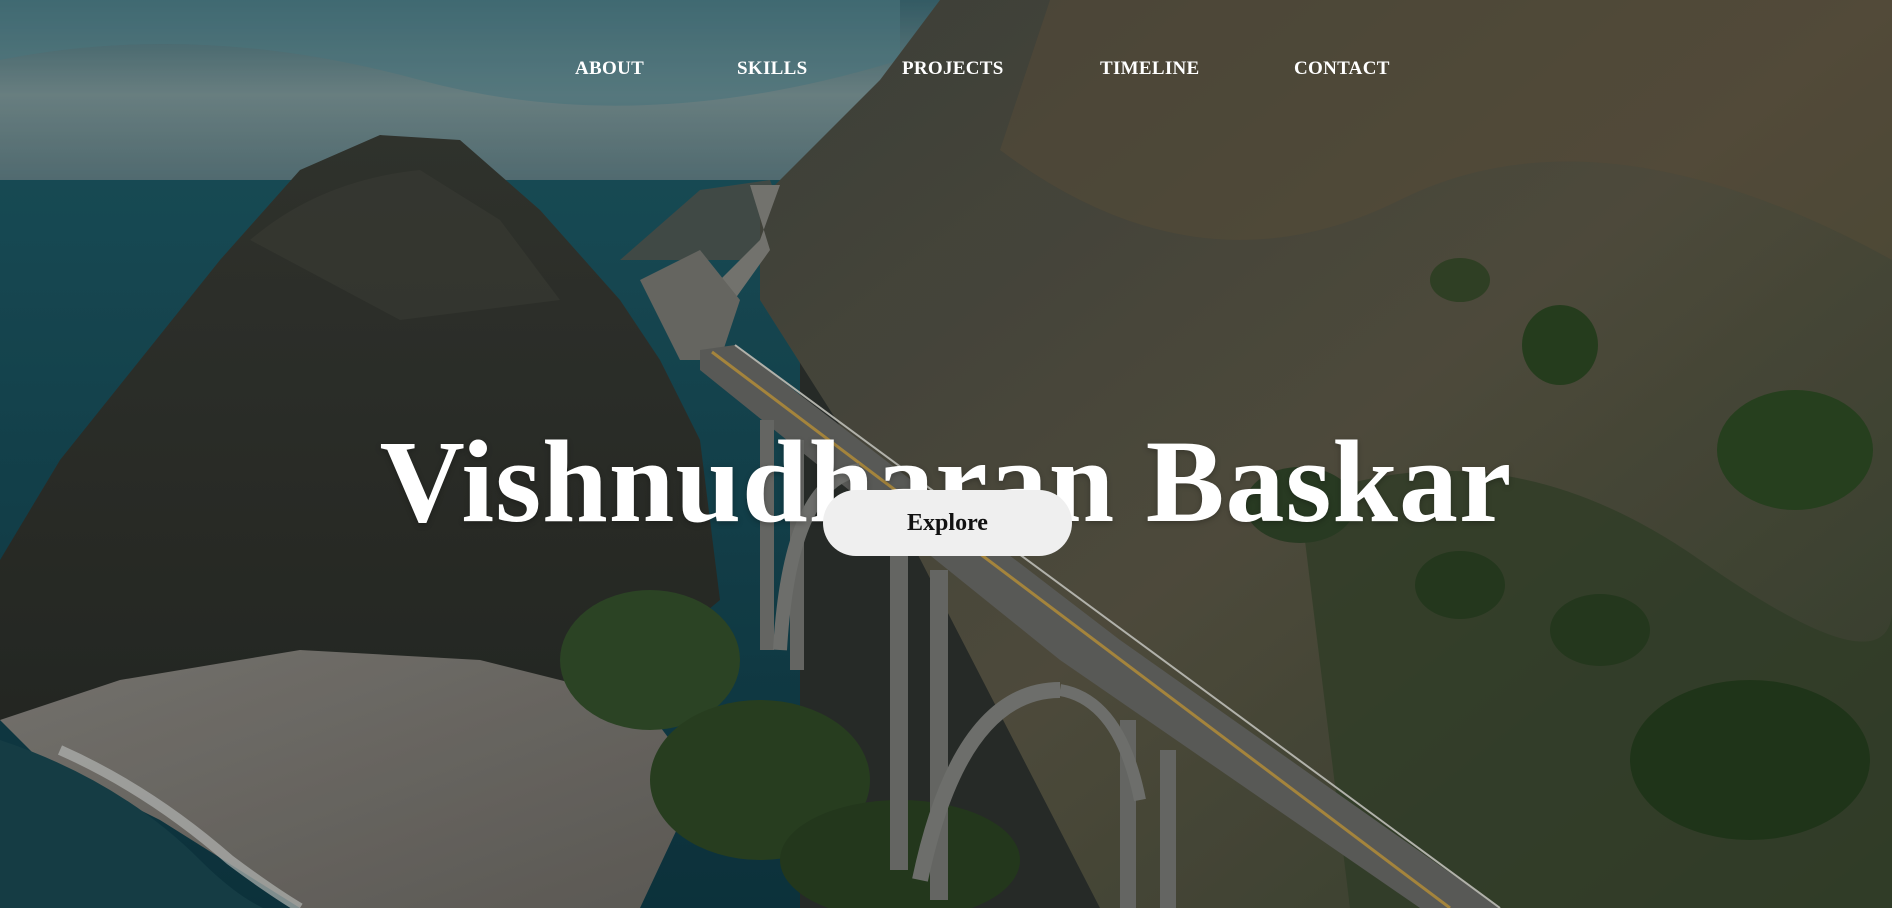 This screenshot has height=908, width=1892. Describe the element at coordinates (947, 523) in the screenshot. I see `explore-button: Explore` at that location.